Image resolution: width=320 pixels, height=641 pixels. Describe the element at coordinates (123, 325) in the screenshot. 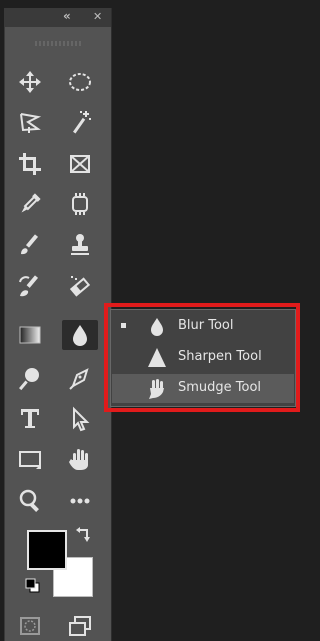

I see `current-tool-bullet` at that location.